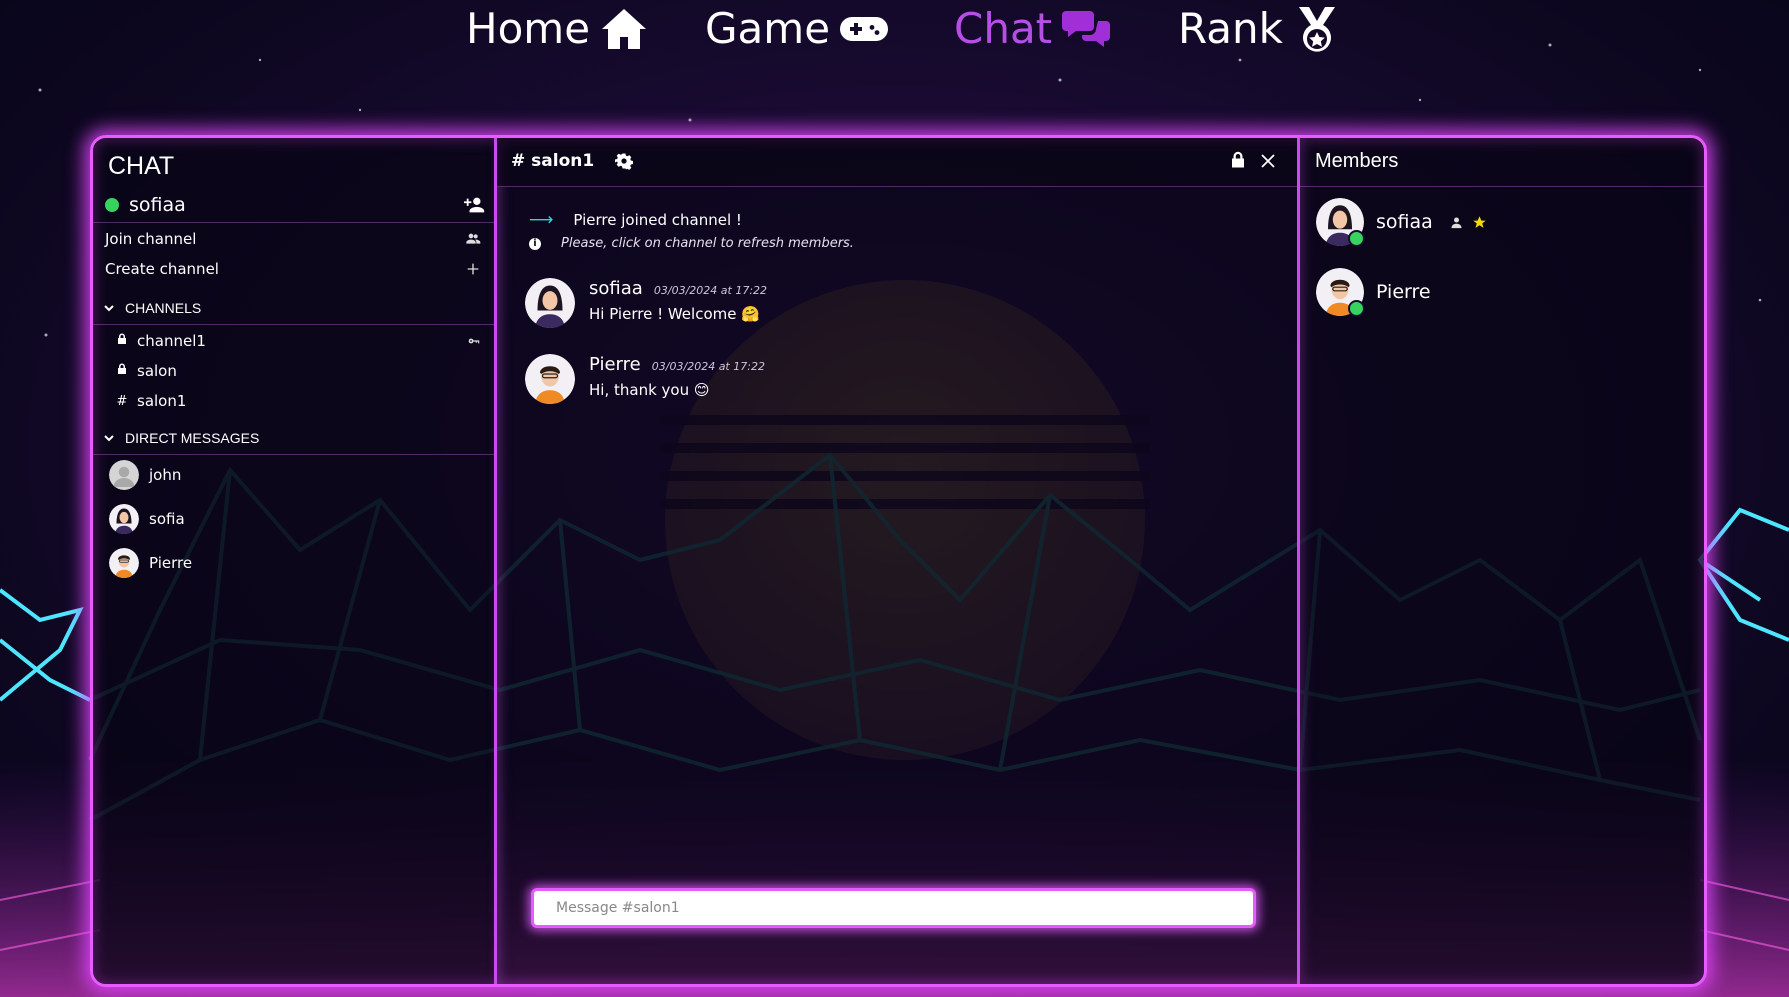 The width and height of the screenshot is (1789, 997). Describe the element at coordinates (1316, 29) in the screenshot. I see `medal-icon` at that location.